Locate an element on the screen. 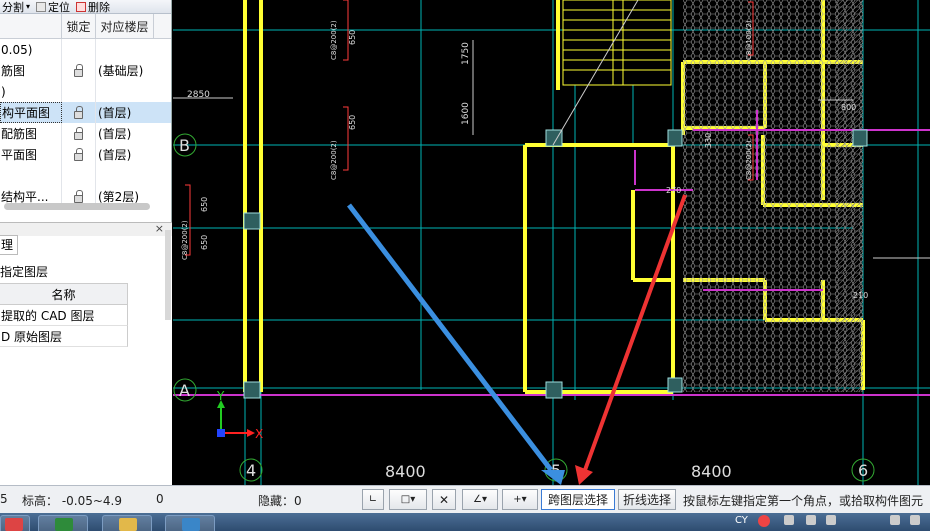 The width and height of the screenshot is (930, 531). status-zero: 0 is located at coordinates (160, 499).